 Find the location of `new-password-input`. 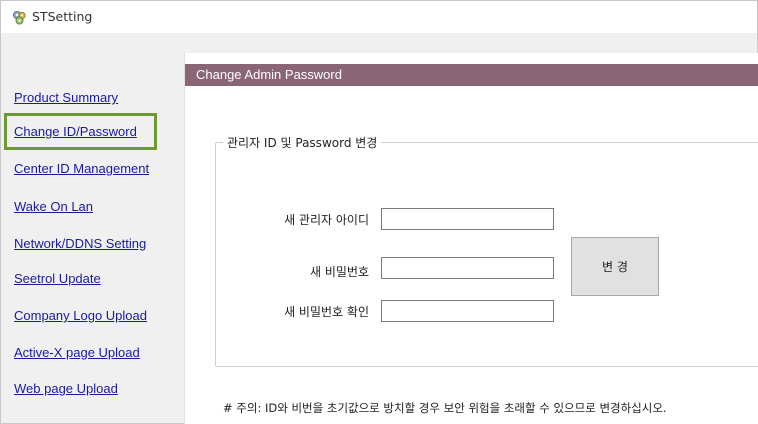

new-password-input is located at coordinates (467, 268).